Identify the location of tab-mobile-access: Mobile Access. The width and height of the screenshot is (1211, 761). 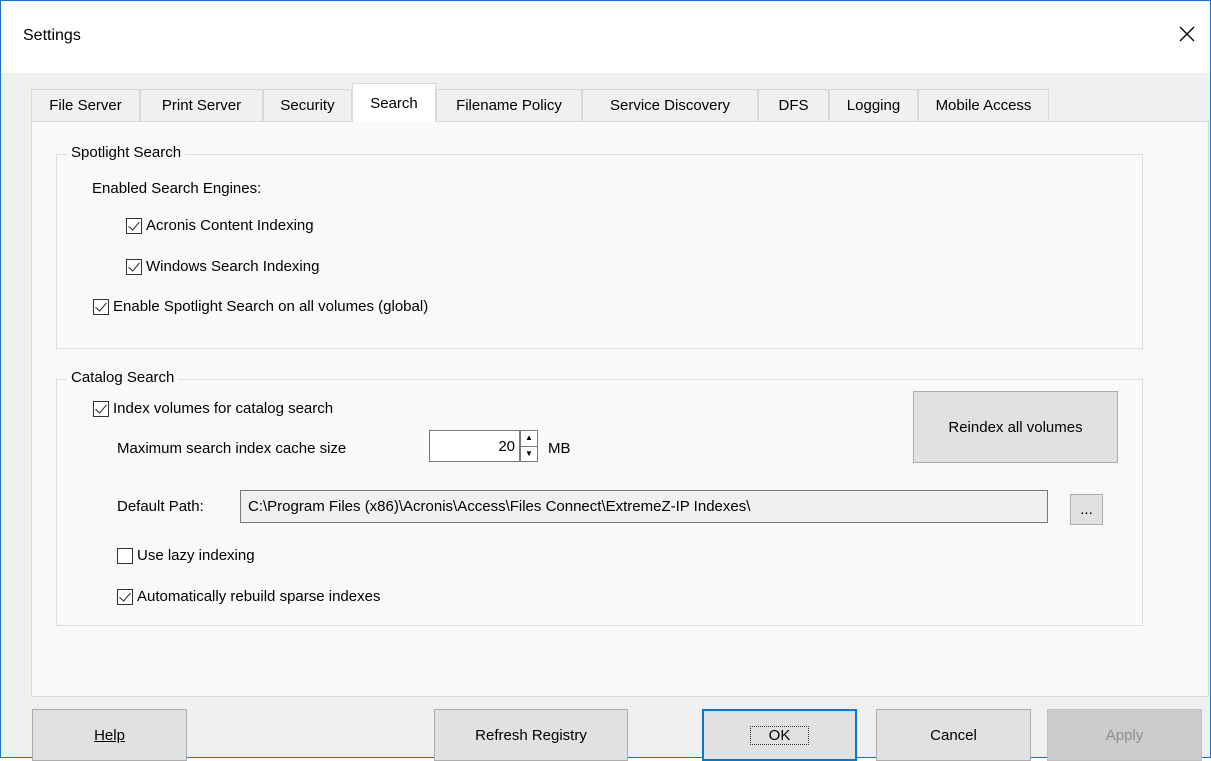
(983, 105).